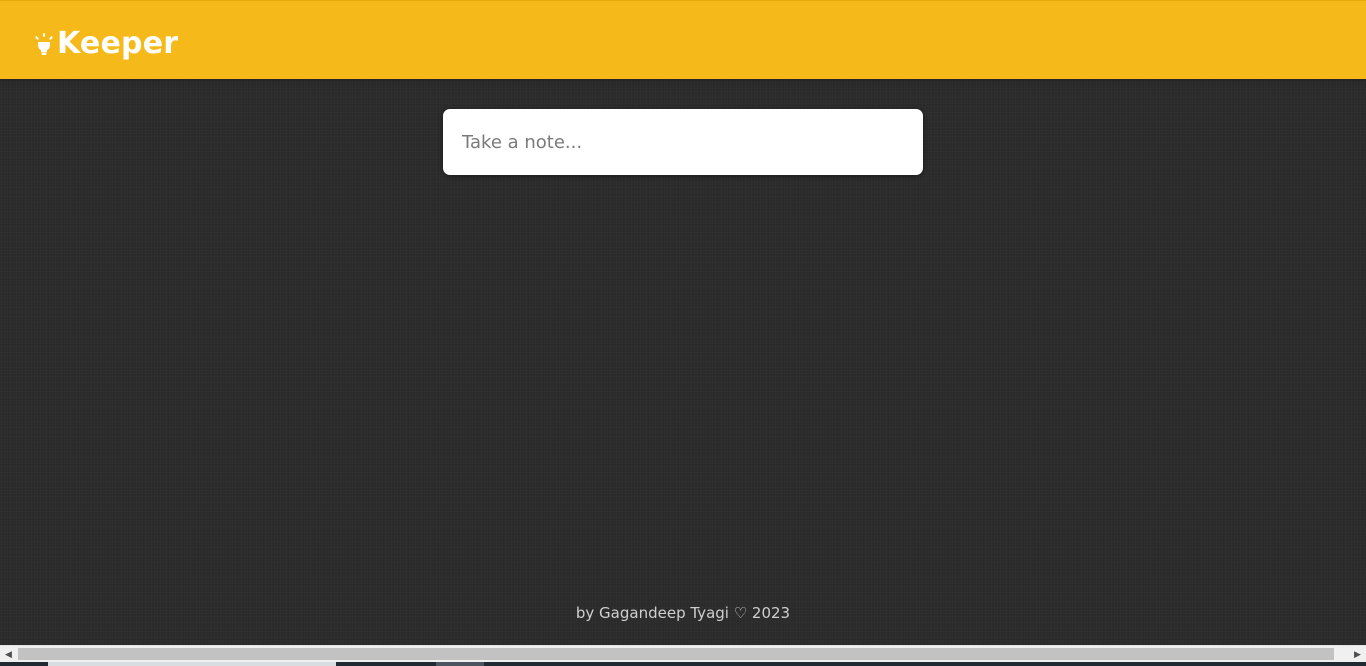 The height and width of the screenshot is (666, 1366). Describe the element at coordinates (1357, 654) in the screenshot. I see `scroll-right-icon: ▶` at that location.